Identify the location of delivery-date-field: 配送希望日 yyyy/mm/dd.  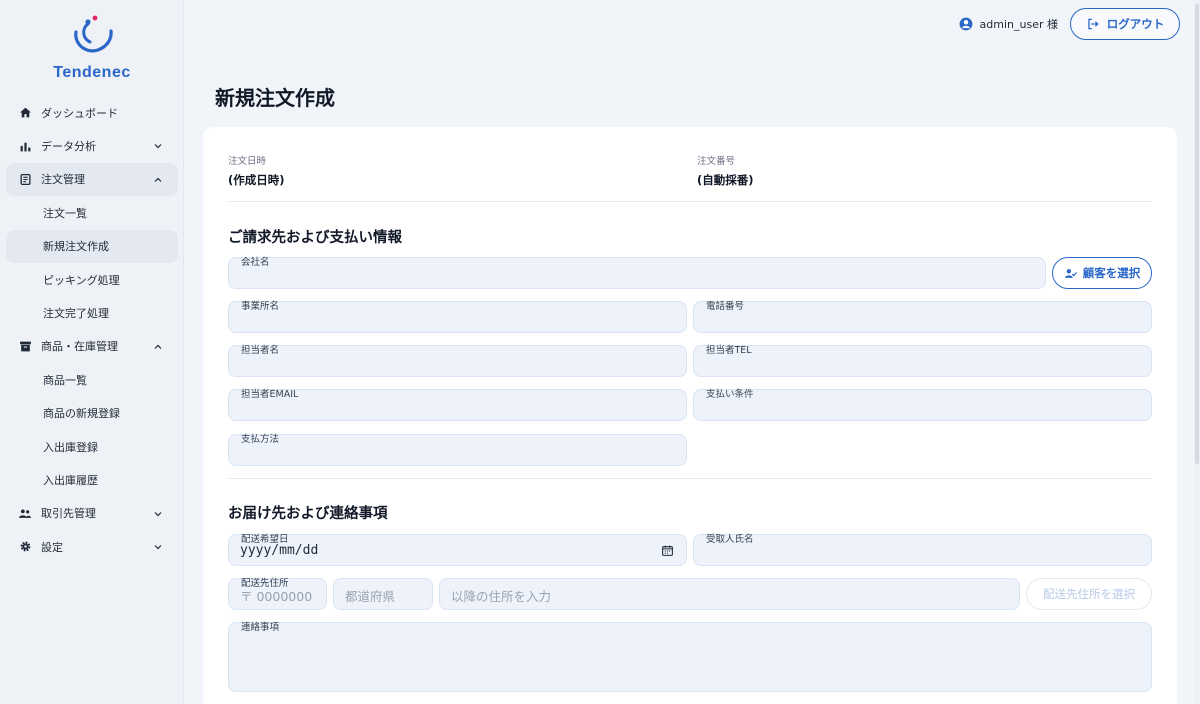
(457, 550).